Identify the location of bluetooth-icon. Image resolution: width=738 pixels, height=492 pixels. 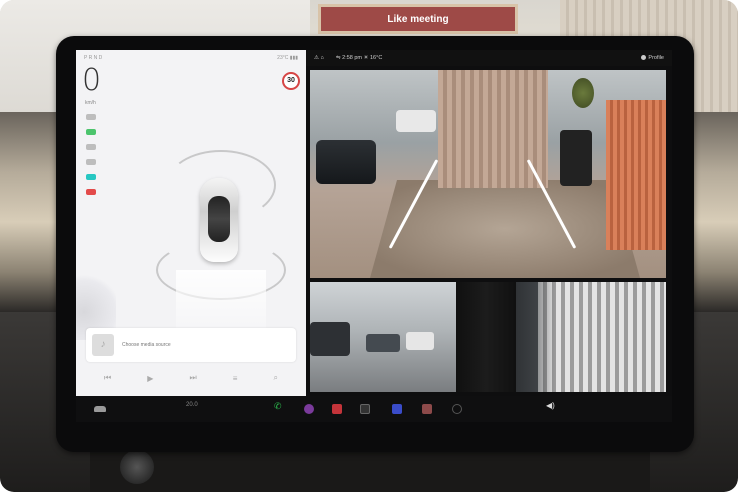
(397, 409).